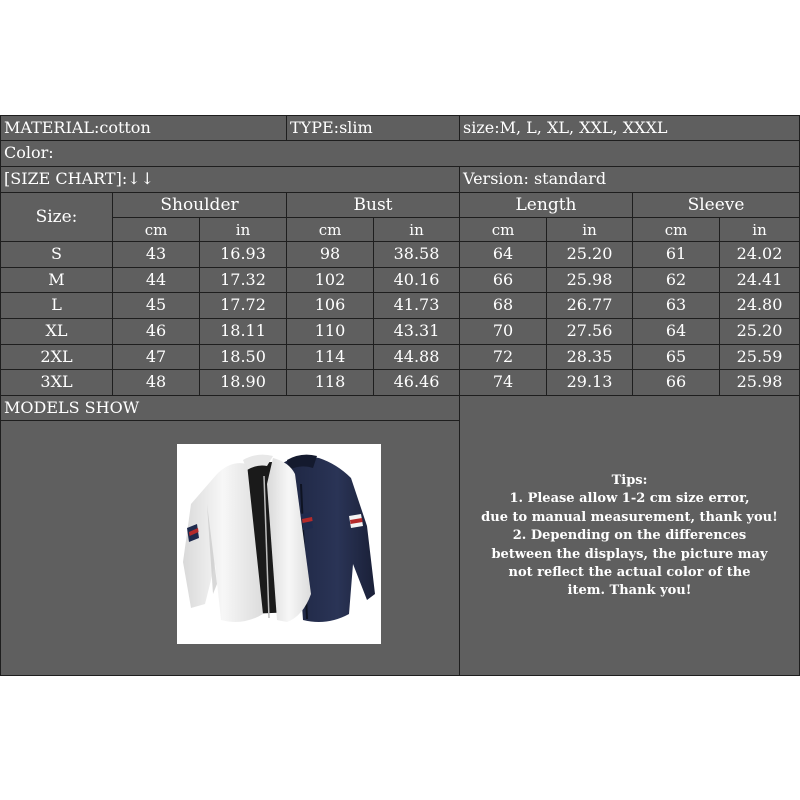 The width and height of the screenshot is (800, 800). I want to click on value-cell: 114, so click(330, 357).